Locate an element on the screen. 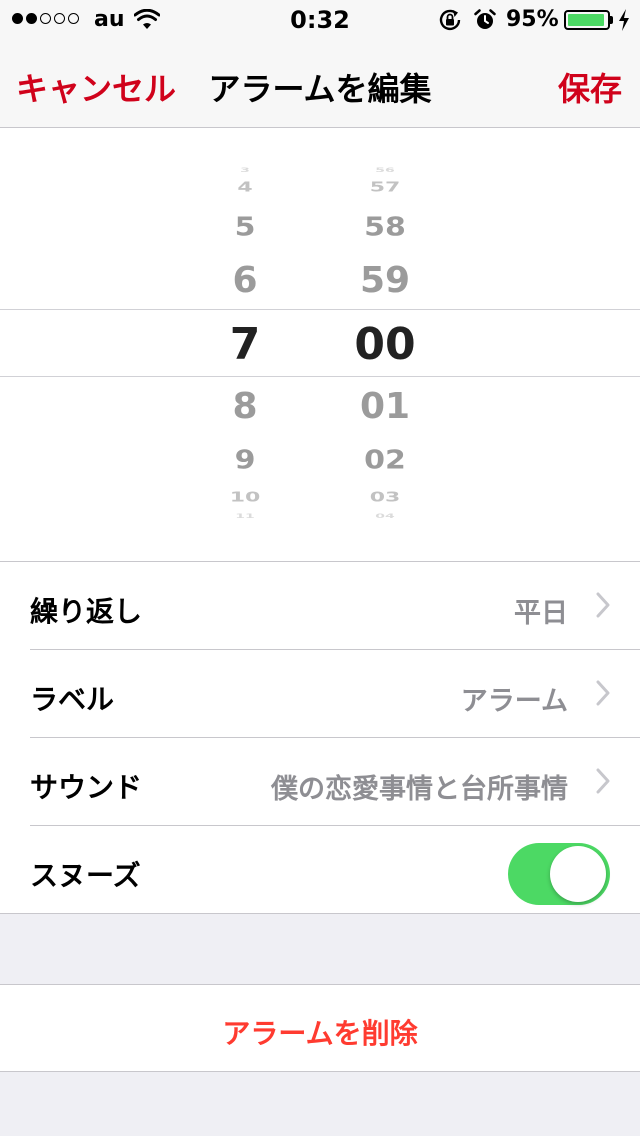 This screenshot has width=640, height=1136. minute-option: 58 is located at coordinates (385, 228).